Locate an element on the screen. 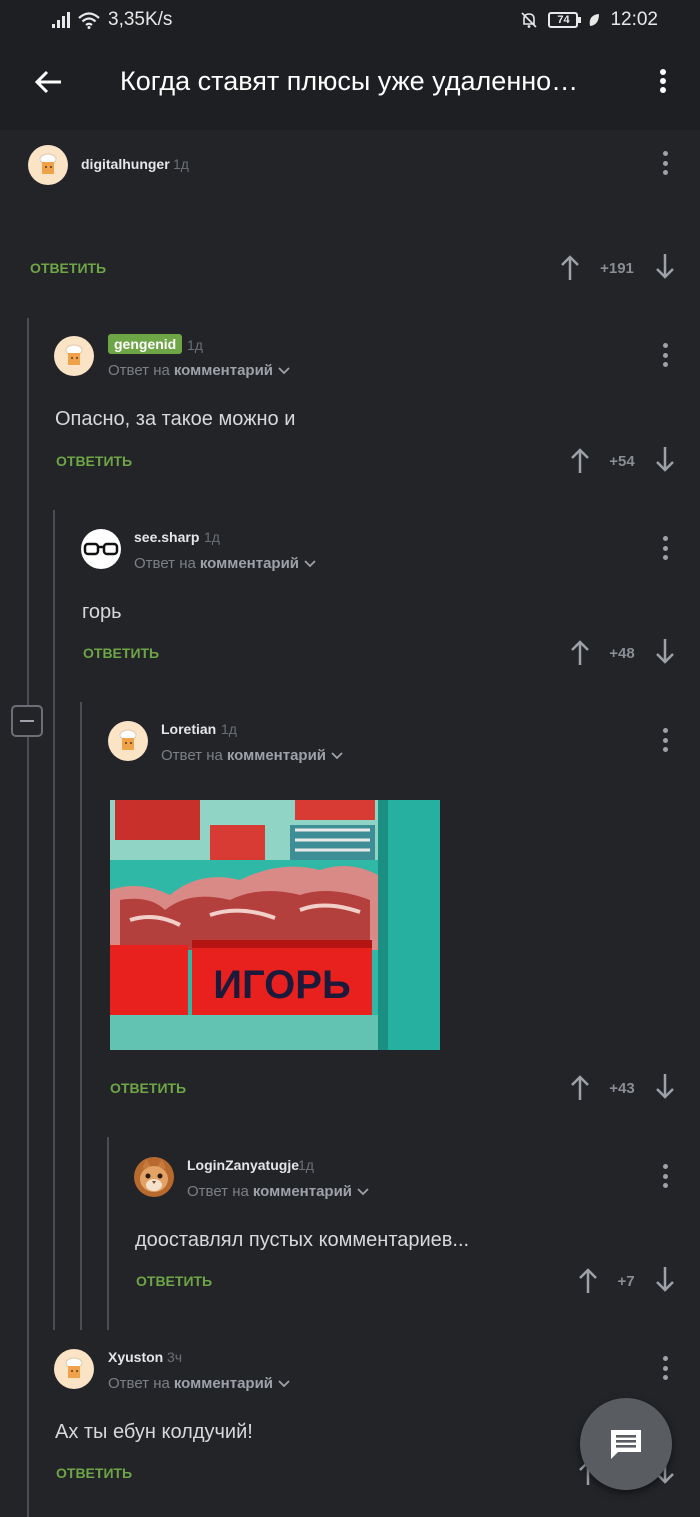 The width and height of the screenshot is (700, 1517). comment-image: ИГОРЬ is located at coordinates (275, 925).